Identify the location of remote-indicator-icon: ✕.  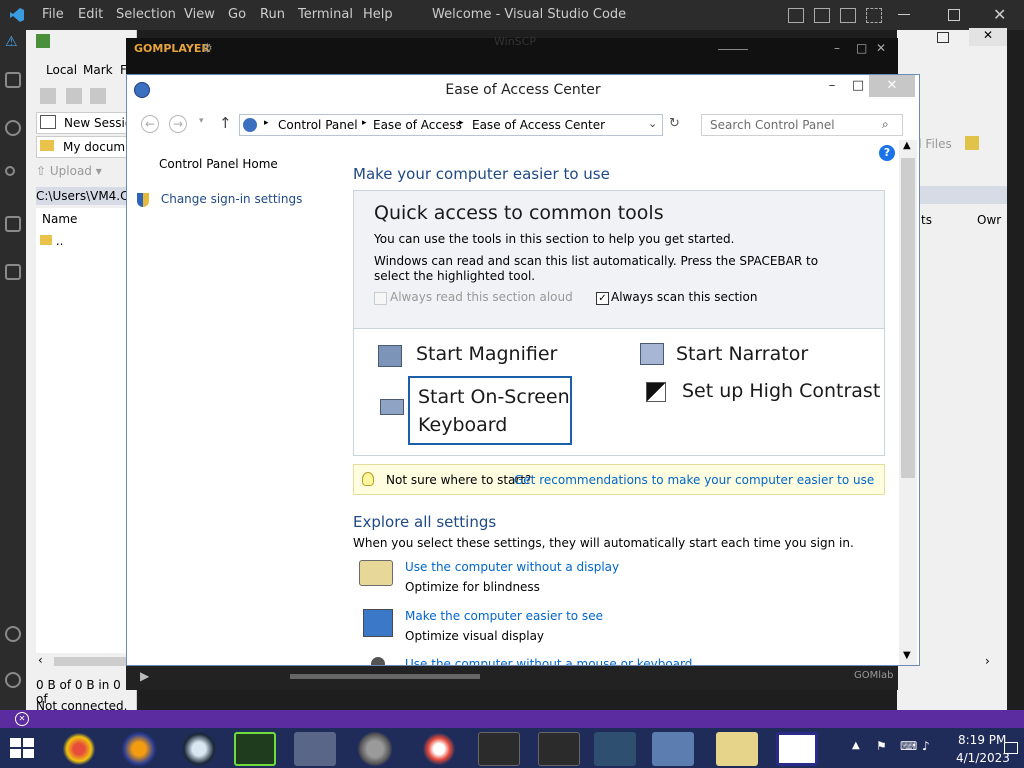
(22, 719).